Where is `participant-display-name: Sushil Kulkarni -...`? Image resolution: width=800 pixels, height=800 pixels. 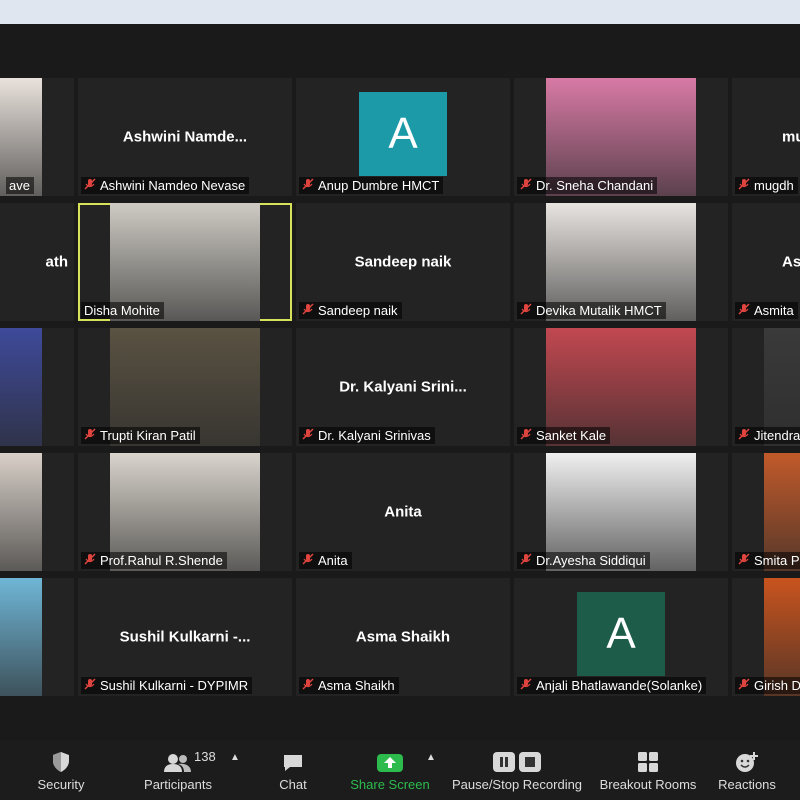 participant-display-name: Sushil Kulkarni -... is located at coordinates (185, 637).